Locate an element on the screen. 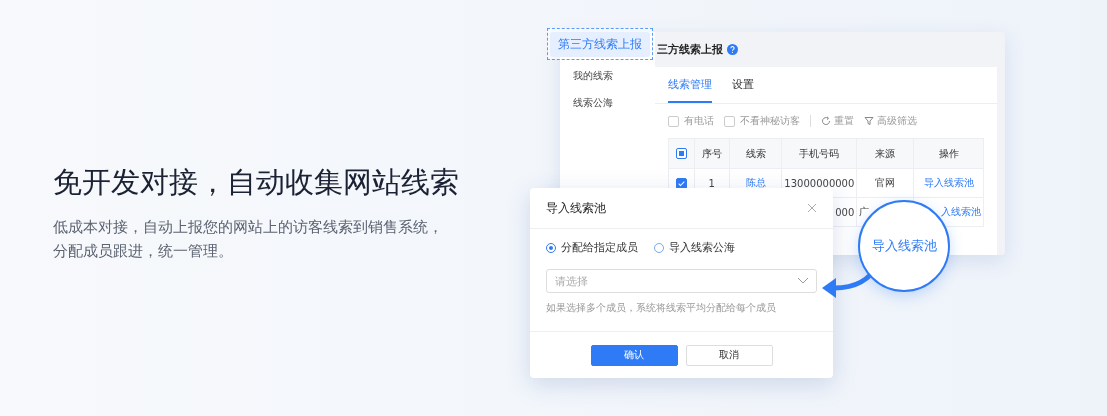  sidebar-item: 我的线索 is located at coordinates (607, 75).